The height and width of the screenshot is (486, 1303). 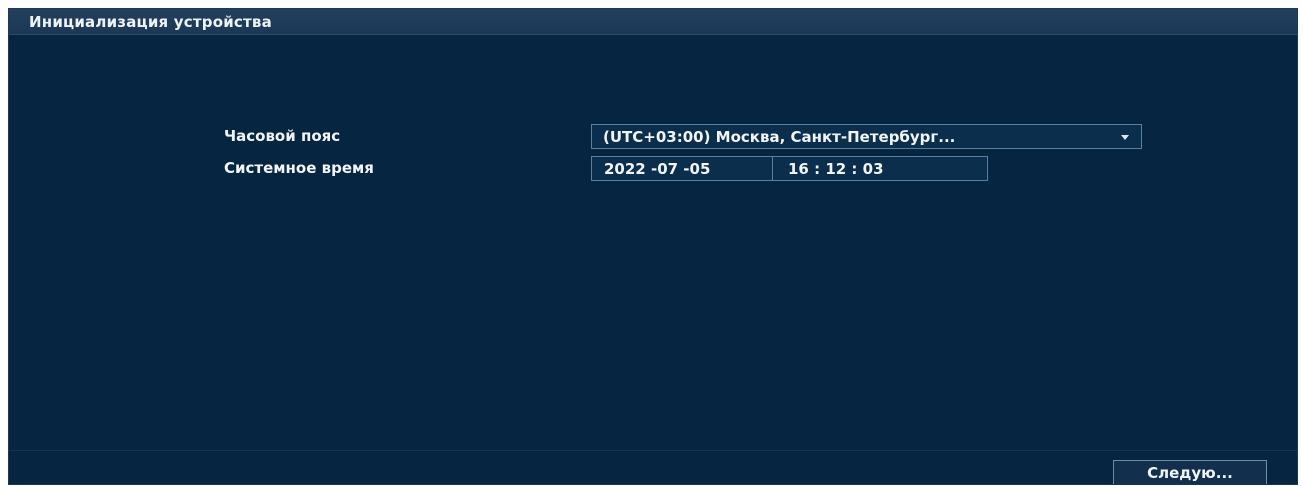 I want to click on system-time-label: Системное время, so click(x=299, y=168).